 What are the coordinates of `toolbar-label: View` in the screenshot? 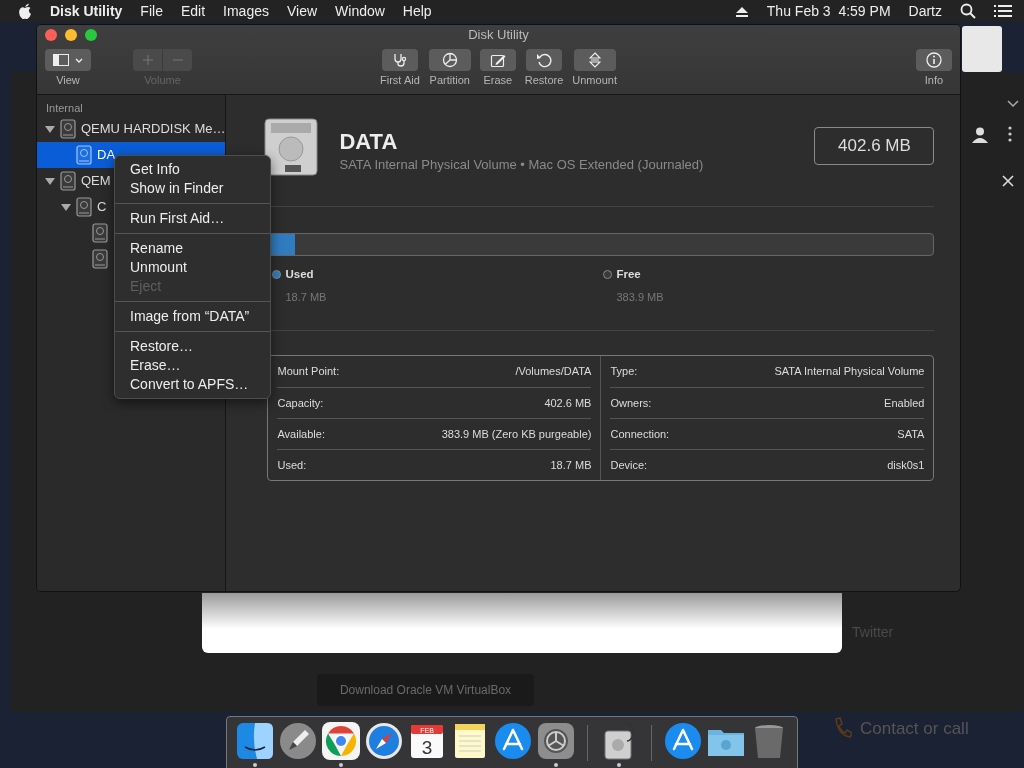 It's located at (68, 80).